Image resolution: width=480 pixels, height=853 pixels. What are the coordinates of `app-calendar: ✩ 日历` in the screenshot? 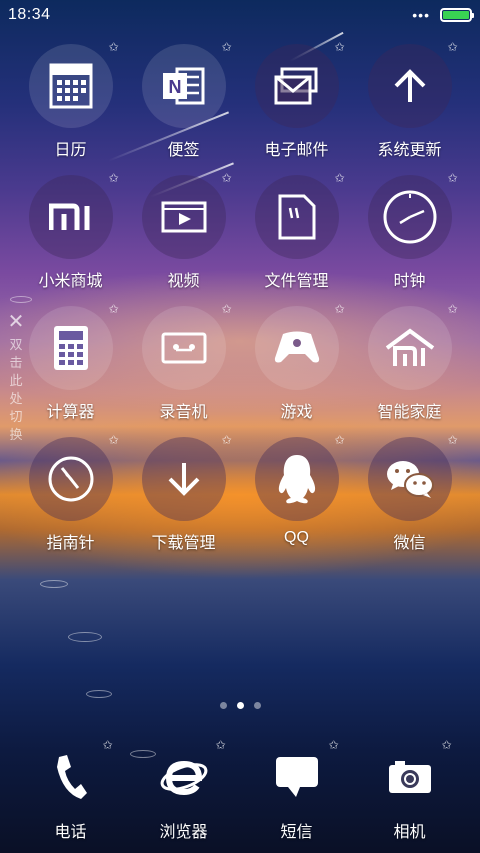 It's located at (70, 107).